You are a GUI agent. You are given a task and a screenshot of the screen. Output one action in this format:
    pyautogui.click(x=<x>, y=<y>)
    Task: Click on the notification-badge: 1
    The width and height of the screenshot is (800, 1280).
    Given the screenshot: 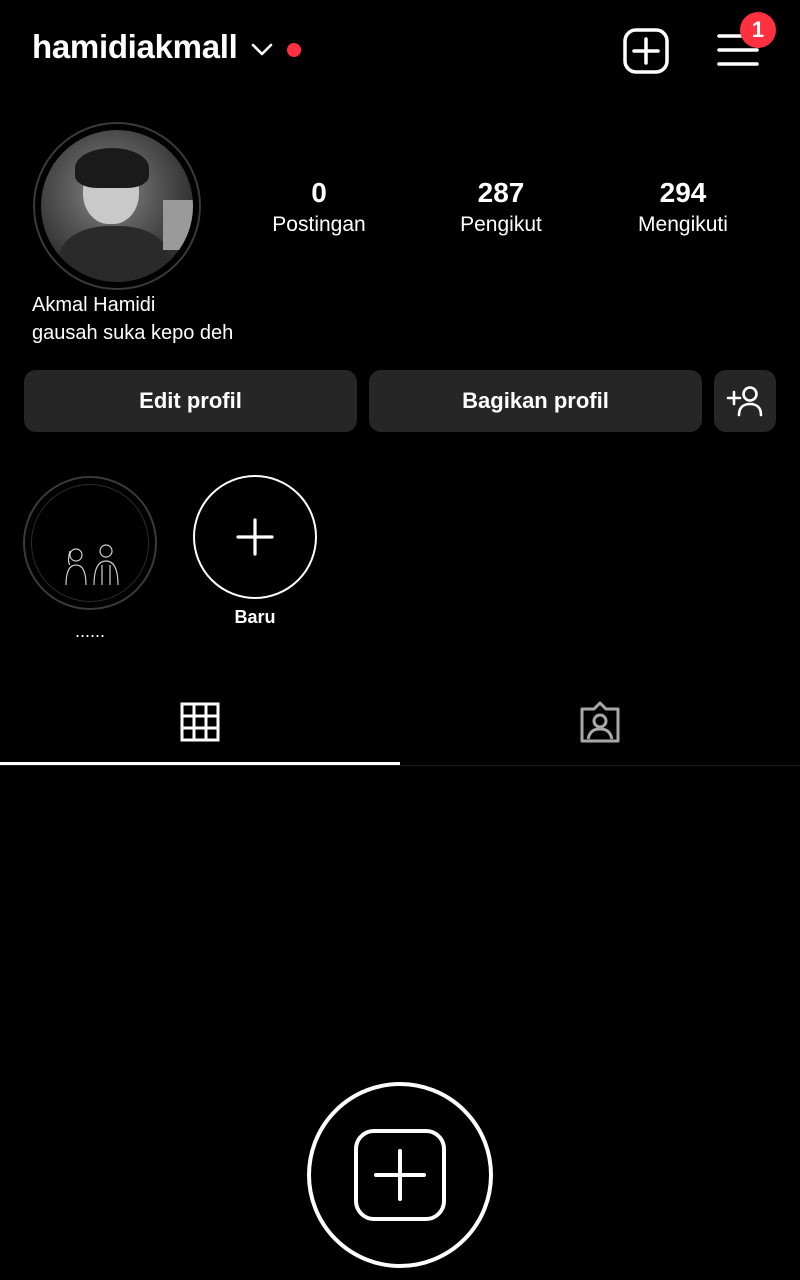 What is the action you would take?
    pyautogui.click(x=758, y=30)
    